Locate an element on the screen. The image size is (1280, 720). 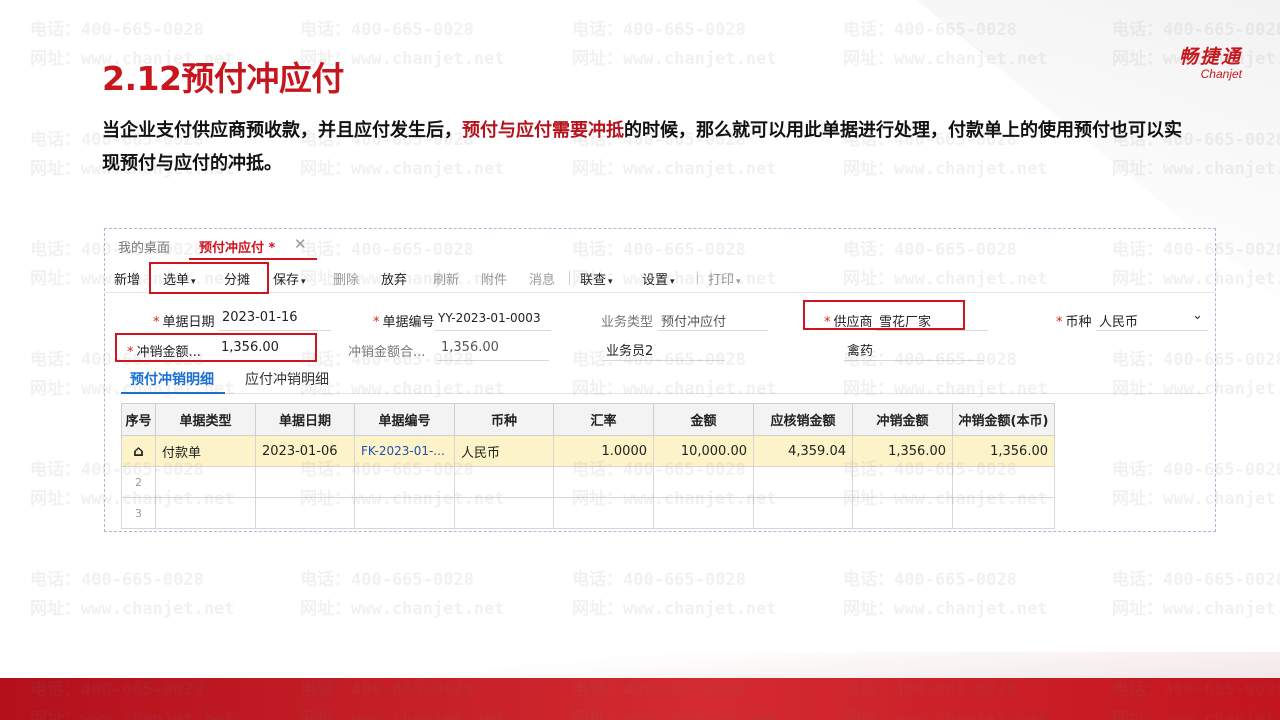
biz-type-field: 预付冲应付 is located at coordinates (693, 320).